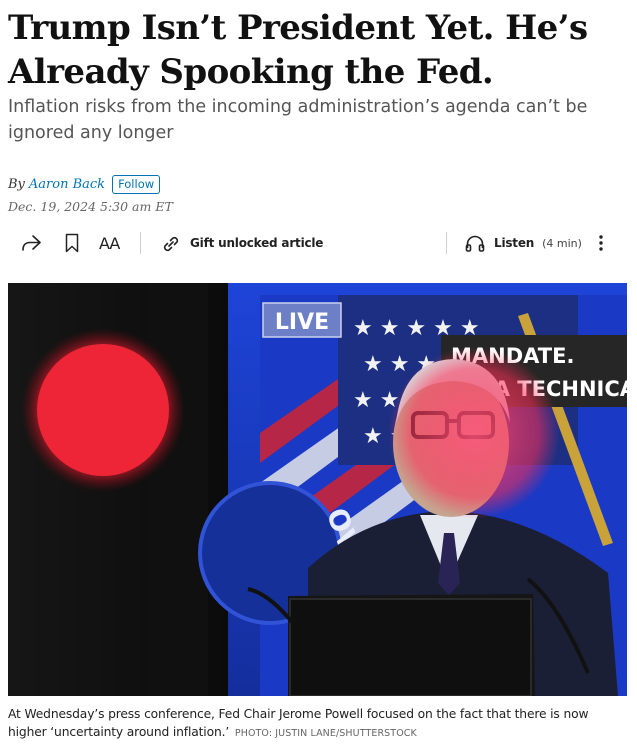  Describe the element at coordinates (514, 243) in the screenshot. I see `listen-label: Listen` at that location.